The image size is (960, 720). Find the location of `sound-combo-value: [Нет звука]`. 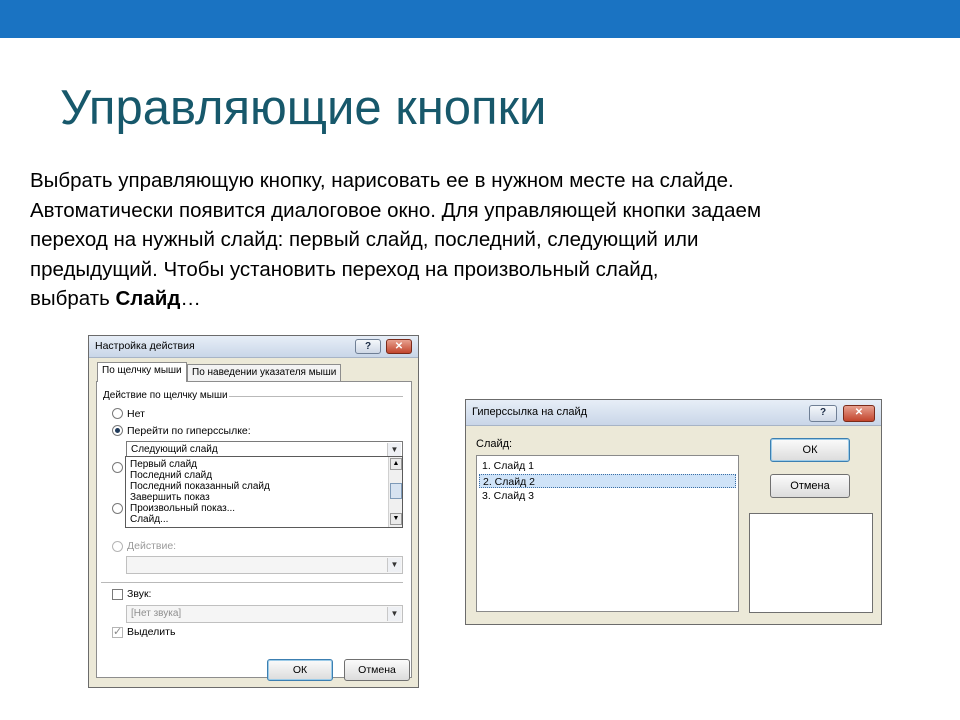

sound-combo-value: [Нет звука] is located at coordinates (156, 613).